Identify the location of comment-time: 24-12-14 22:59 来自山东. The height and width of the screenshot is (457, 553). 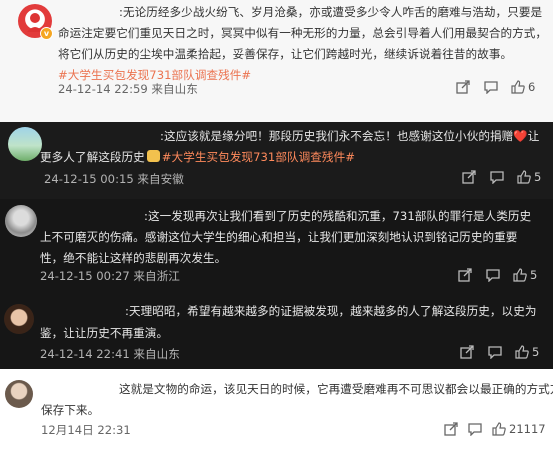
(128, 89).